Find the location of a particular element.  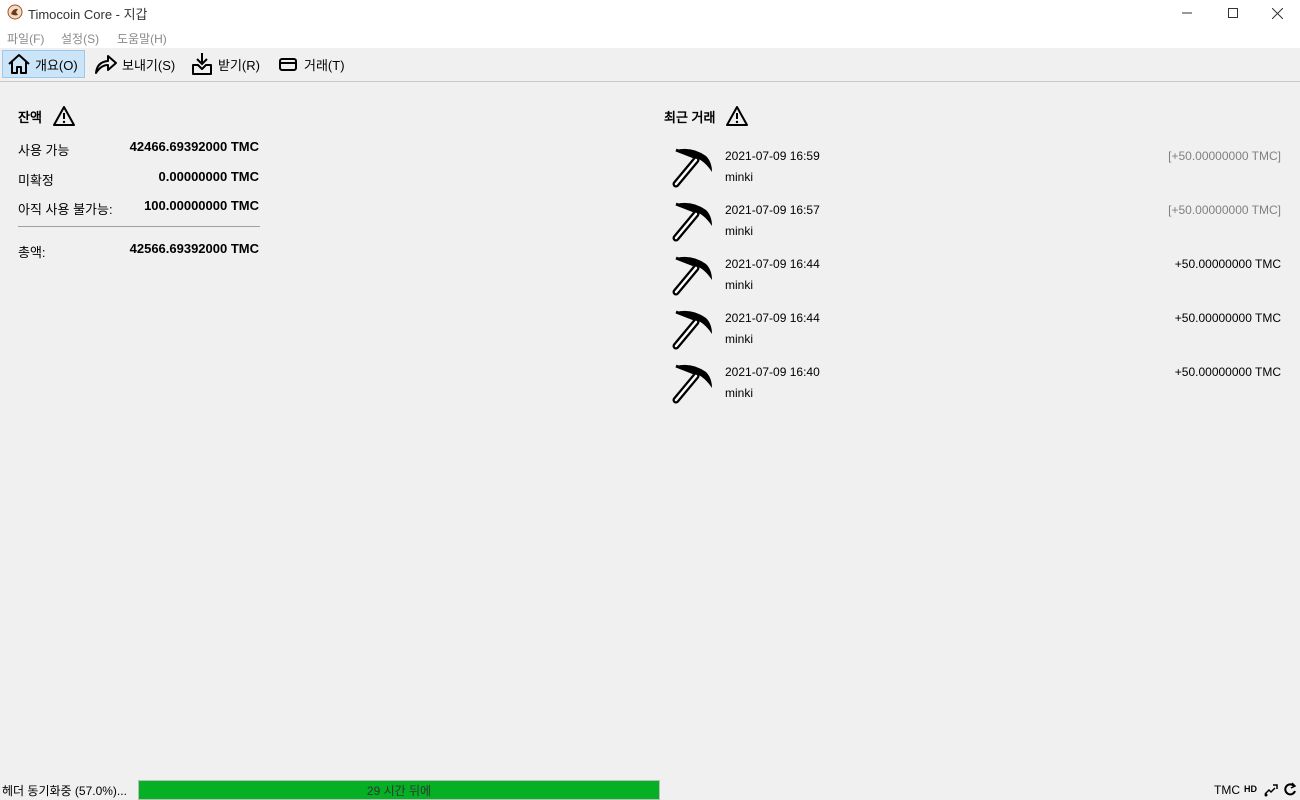

card-icon is located at coordinates (288, 64).